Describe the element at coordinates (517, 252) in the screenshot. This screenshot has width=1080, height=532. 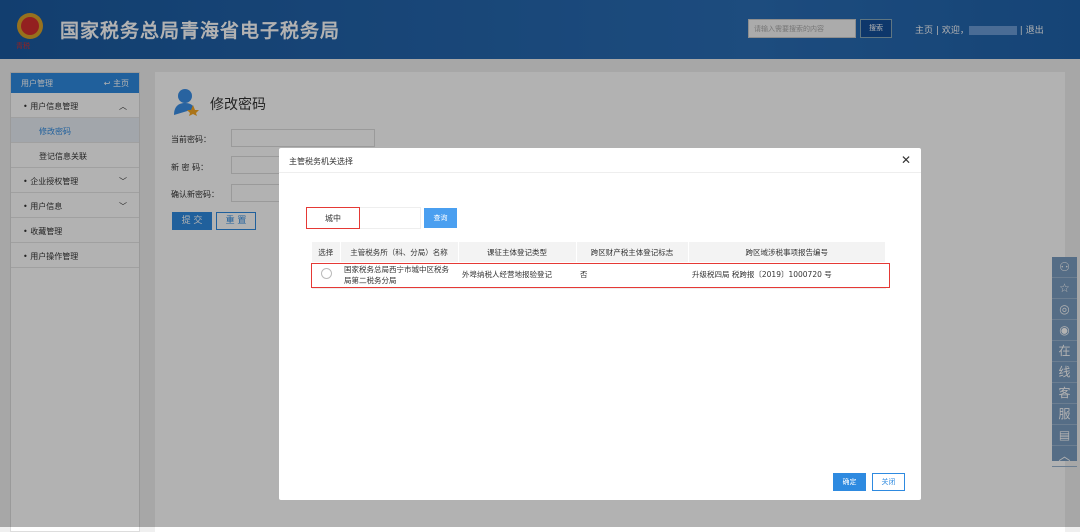
I see `col-type: 课征主体登记类型` at that location.